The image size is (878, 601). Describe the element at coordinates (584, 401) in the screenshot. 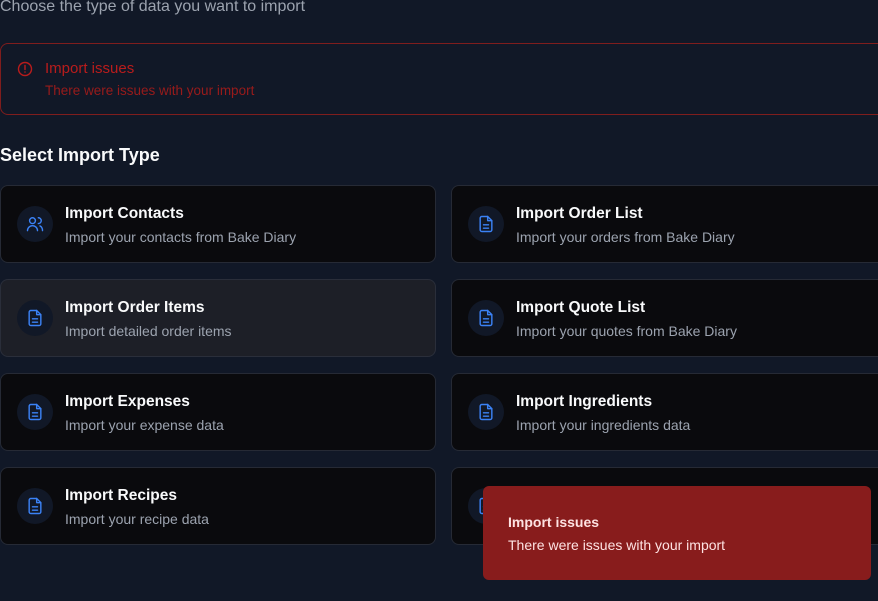

I see `card-title: Import Ingredients` at that location.